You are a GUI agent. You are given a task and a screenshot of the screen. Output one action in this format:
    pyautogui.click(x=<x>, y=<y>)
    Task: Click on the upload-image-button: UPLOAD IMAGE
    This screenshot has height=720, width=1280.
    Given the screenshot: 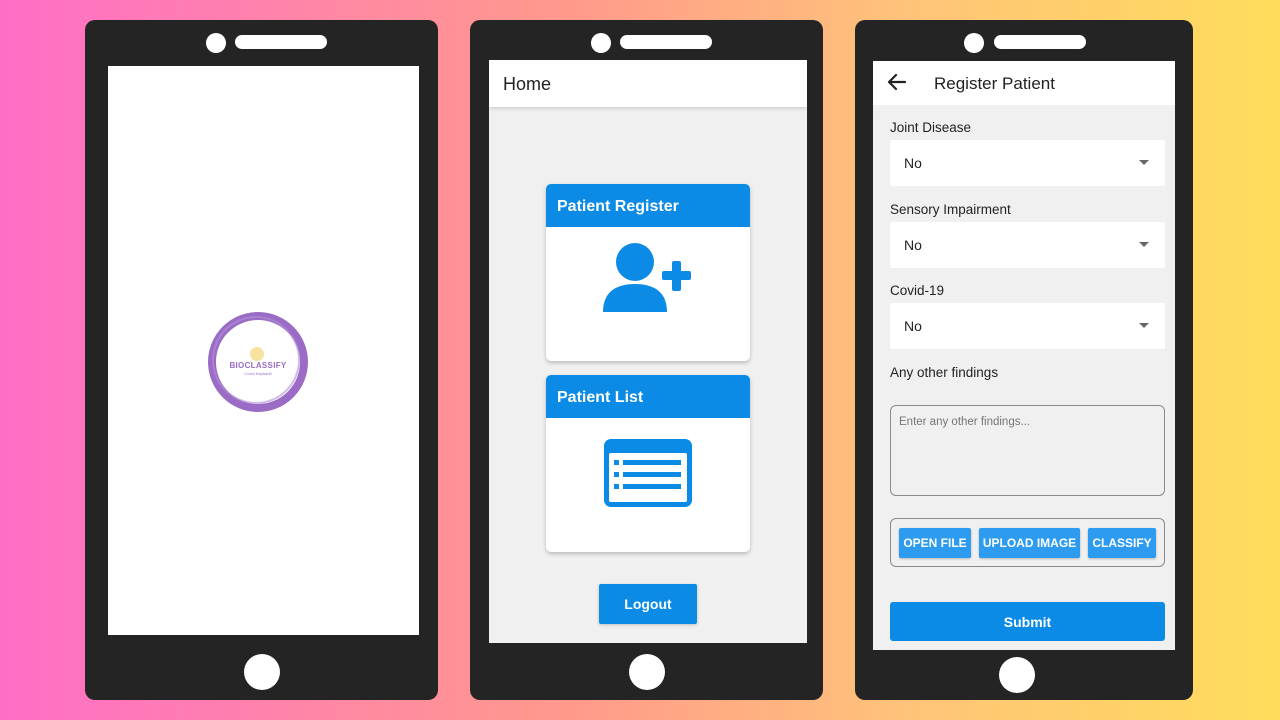 What is the action you would take?
    pyautogui.click(x=1029, y=543)
    